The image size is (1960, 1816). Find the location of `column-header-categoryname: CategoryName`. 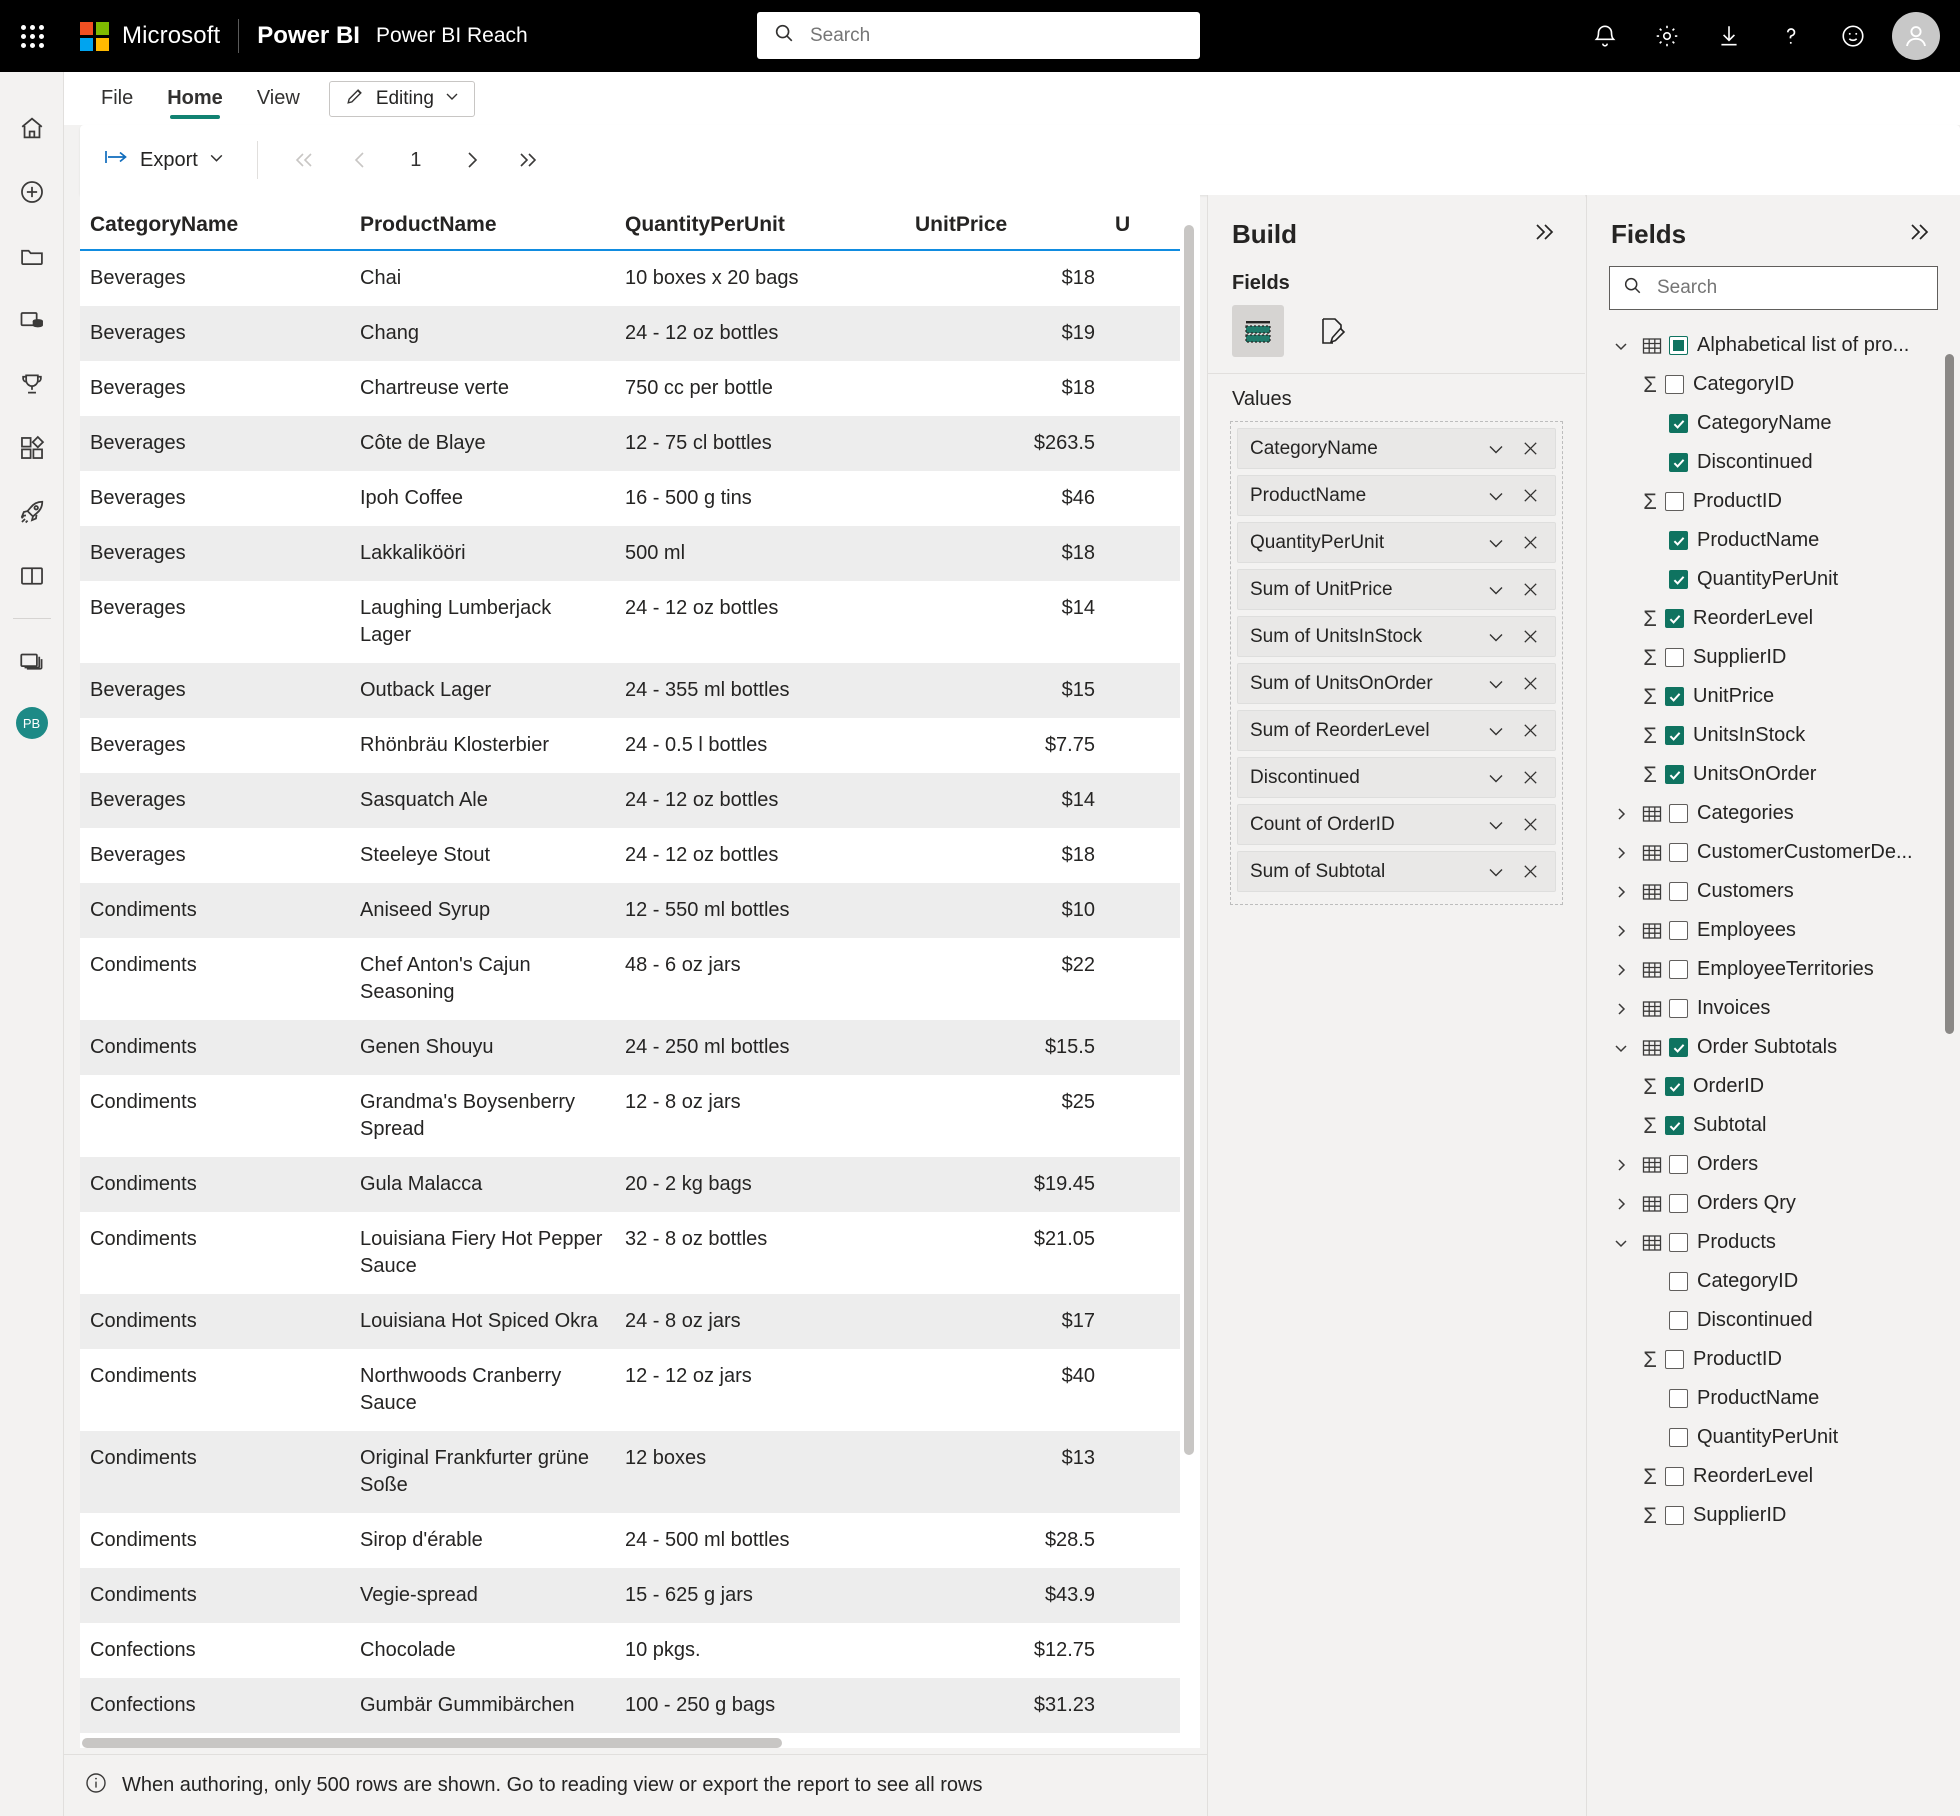

column-header-categoryname: CategoryName is located at coordinates (215, 223).